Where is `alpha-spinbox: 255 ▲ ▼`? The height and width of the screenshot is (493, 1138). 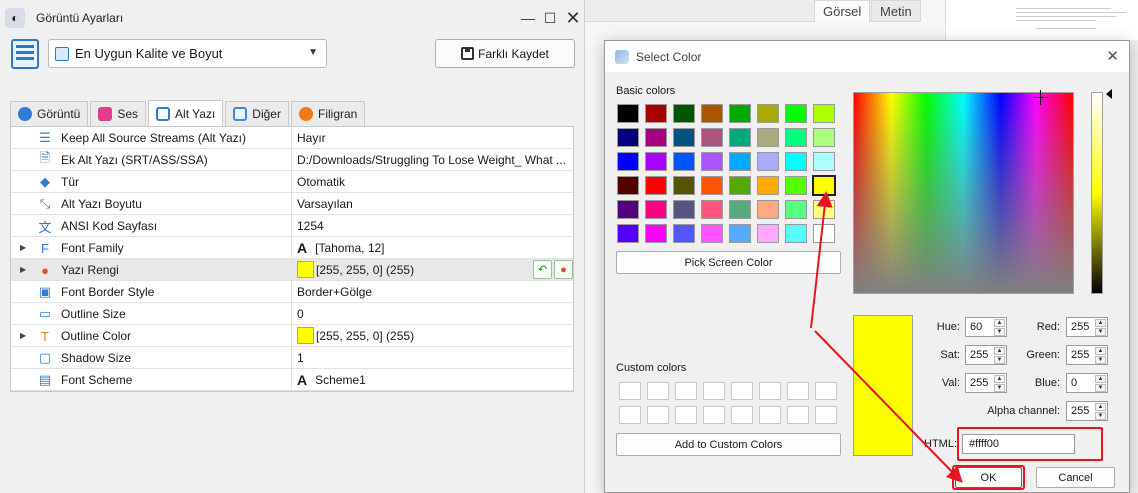
alpha-spinbox: 255 ▲ ▼ is located at coordinates (1087, 411).